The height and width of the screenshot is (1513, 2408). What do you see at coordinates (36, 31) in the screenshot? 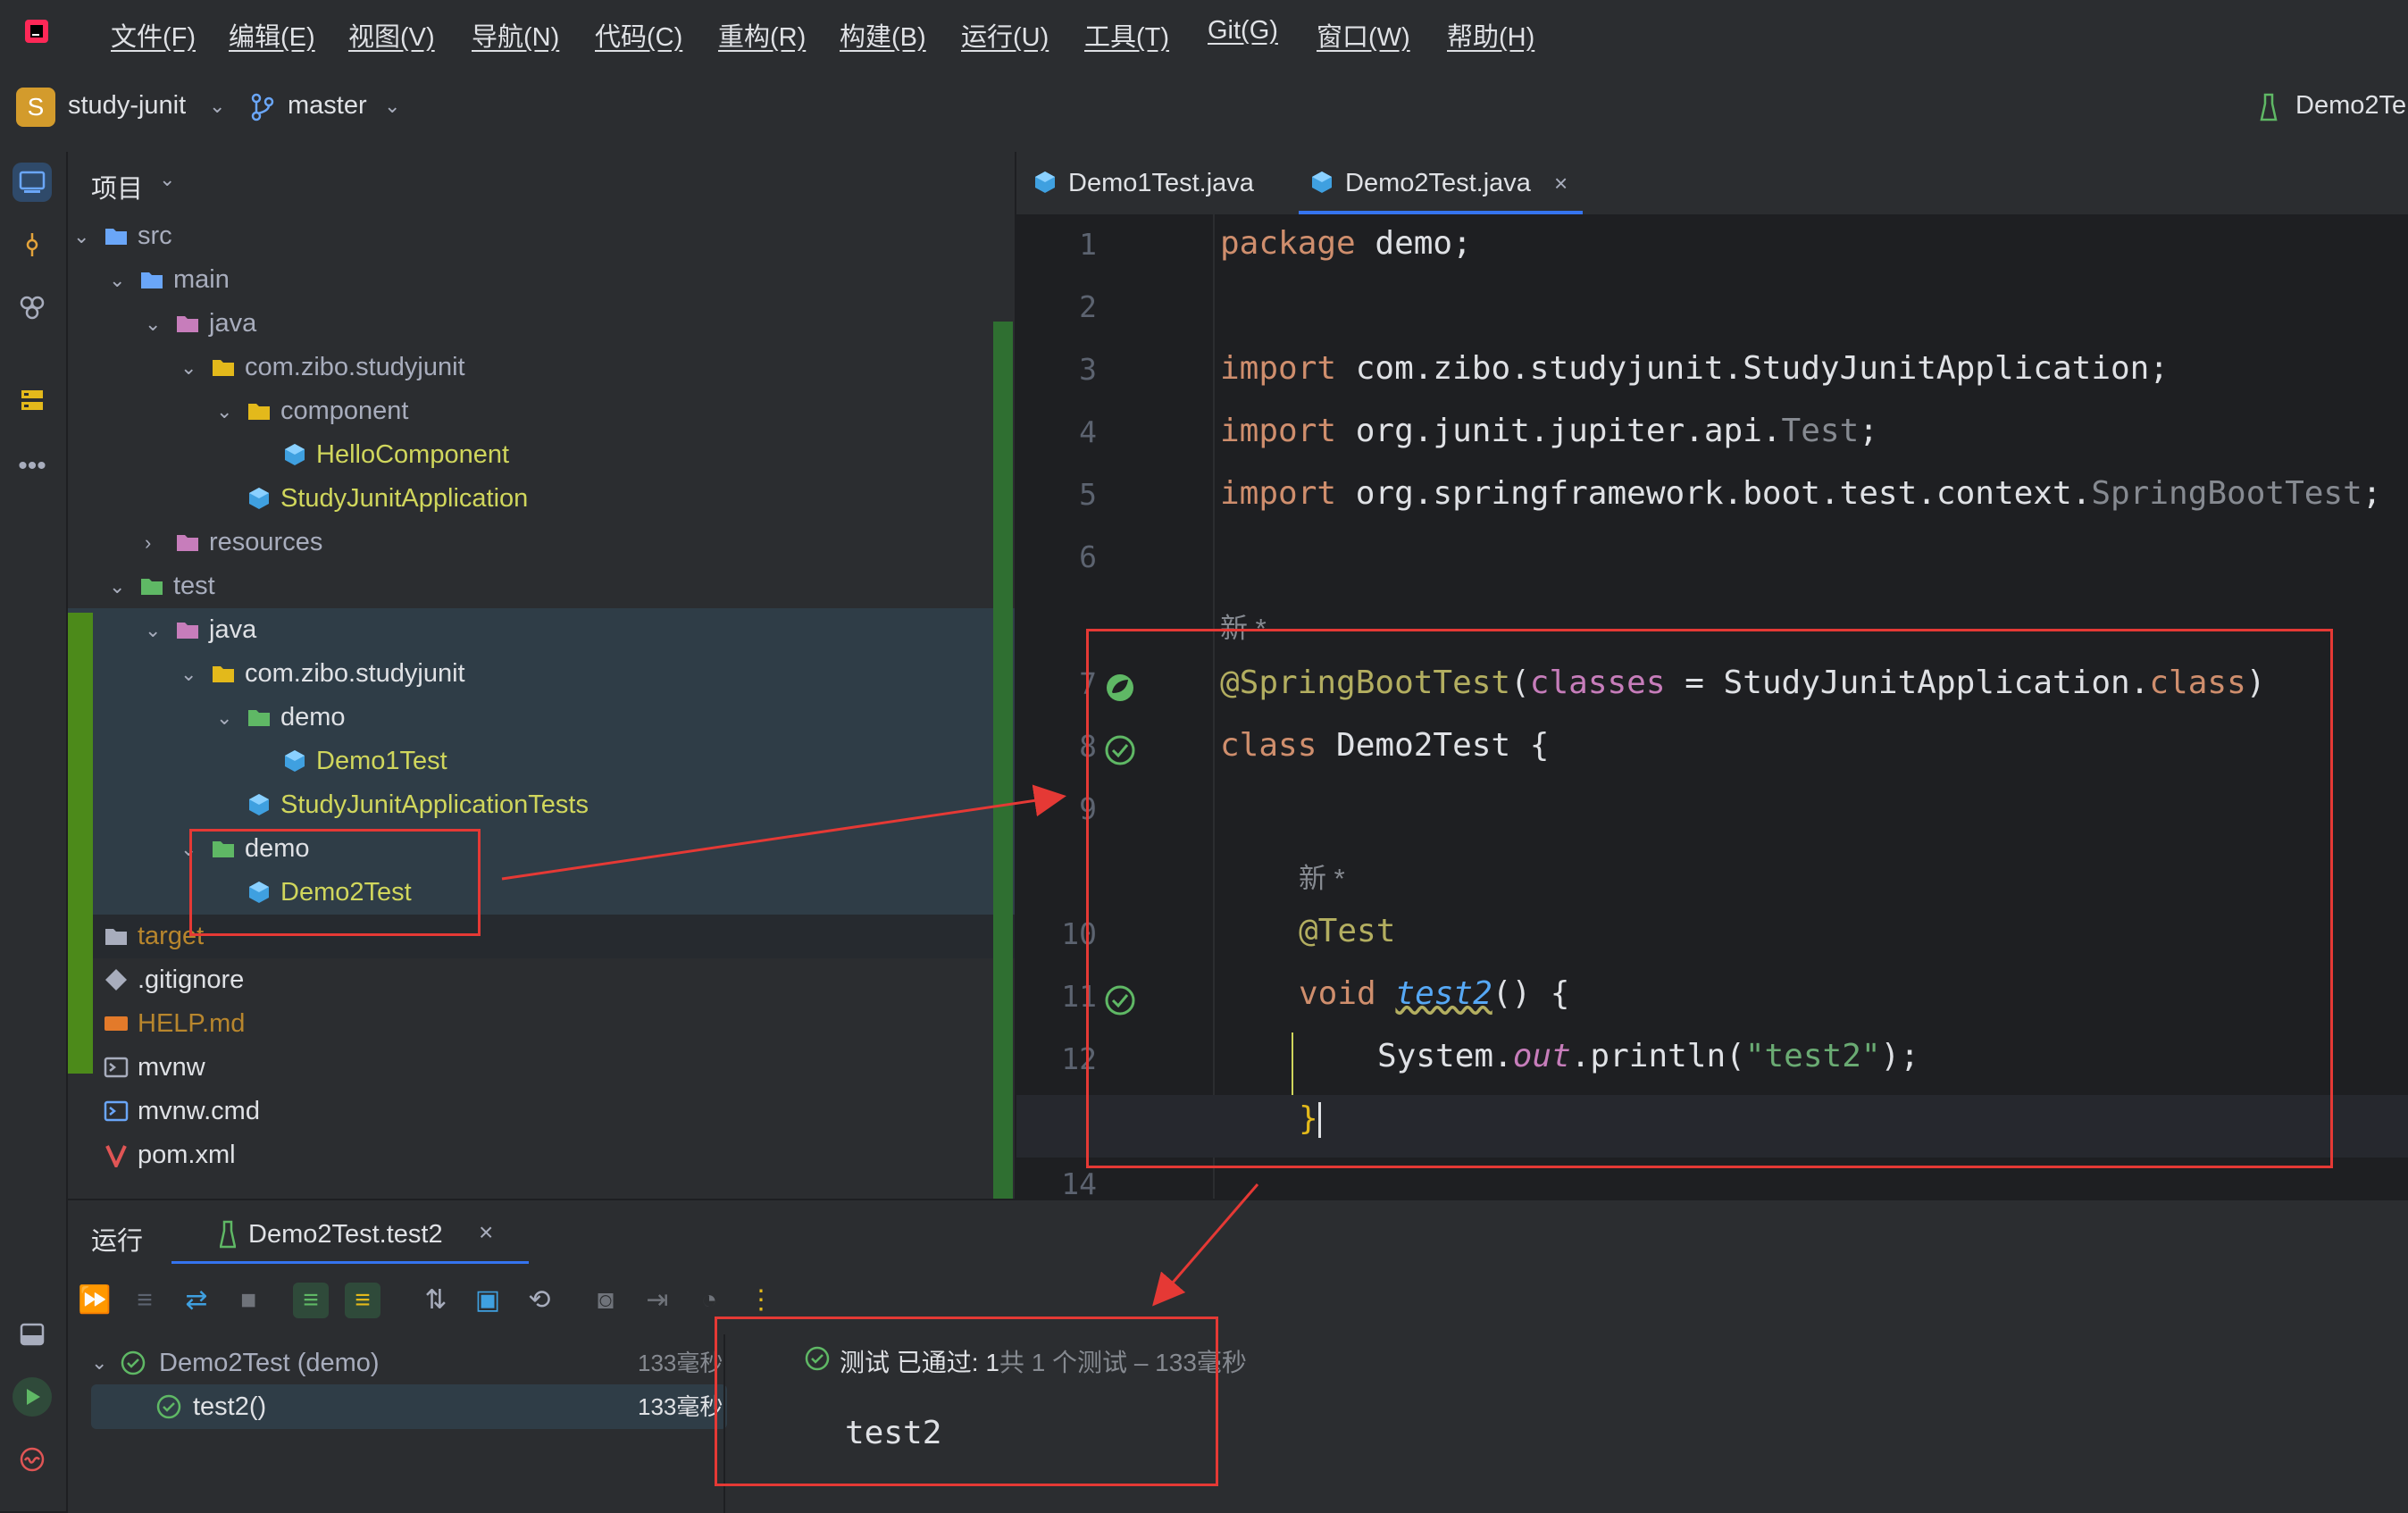
I see `intellij-logo-icon` at bounding box center [36, 31].